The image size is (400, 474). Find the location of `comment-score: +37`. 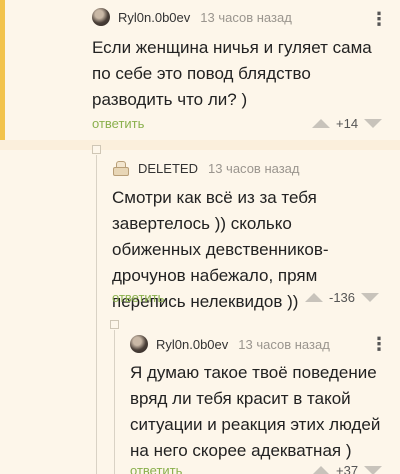

comment-score: +37 is located at coordinates (347, 468).